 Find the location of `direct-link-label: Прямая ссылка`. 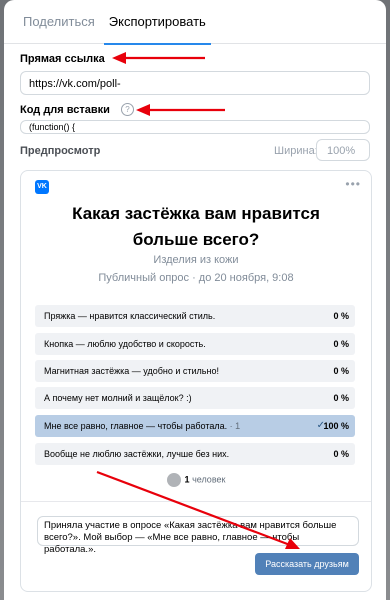

direct-link-label: Прямая ссылка is located at coordinates (62, 59).